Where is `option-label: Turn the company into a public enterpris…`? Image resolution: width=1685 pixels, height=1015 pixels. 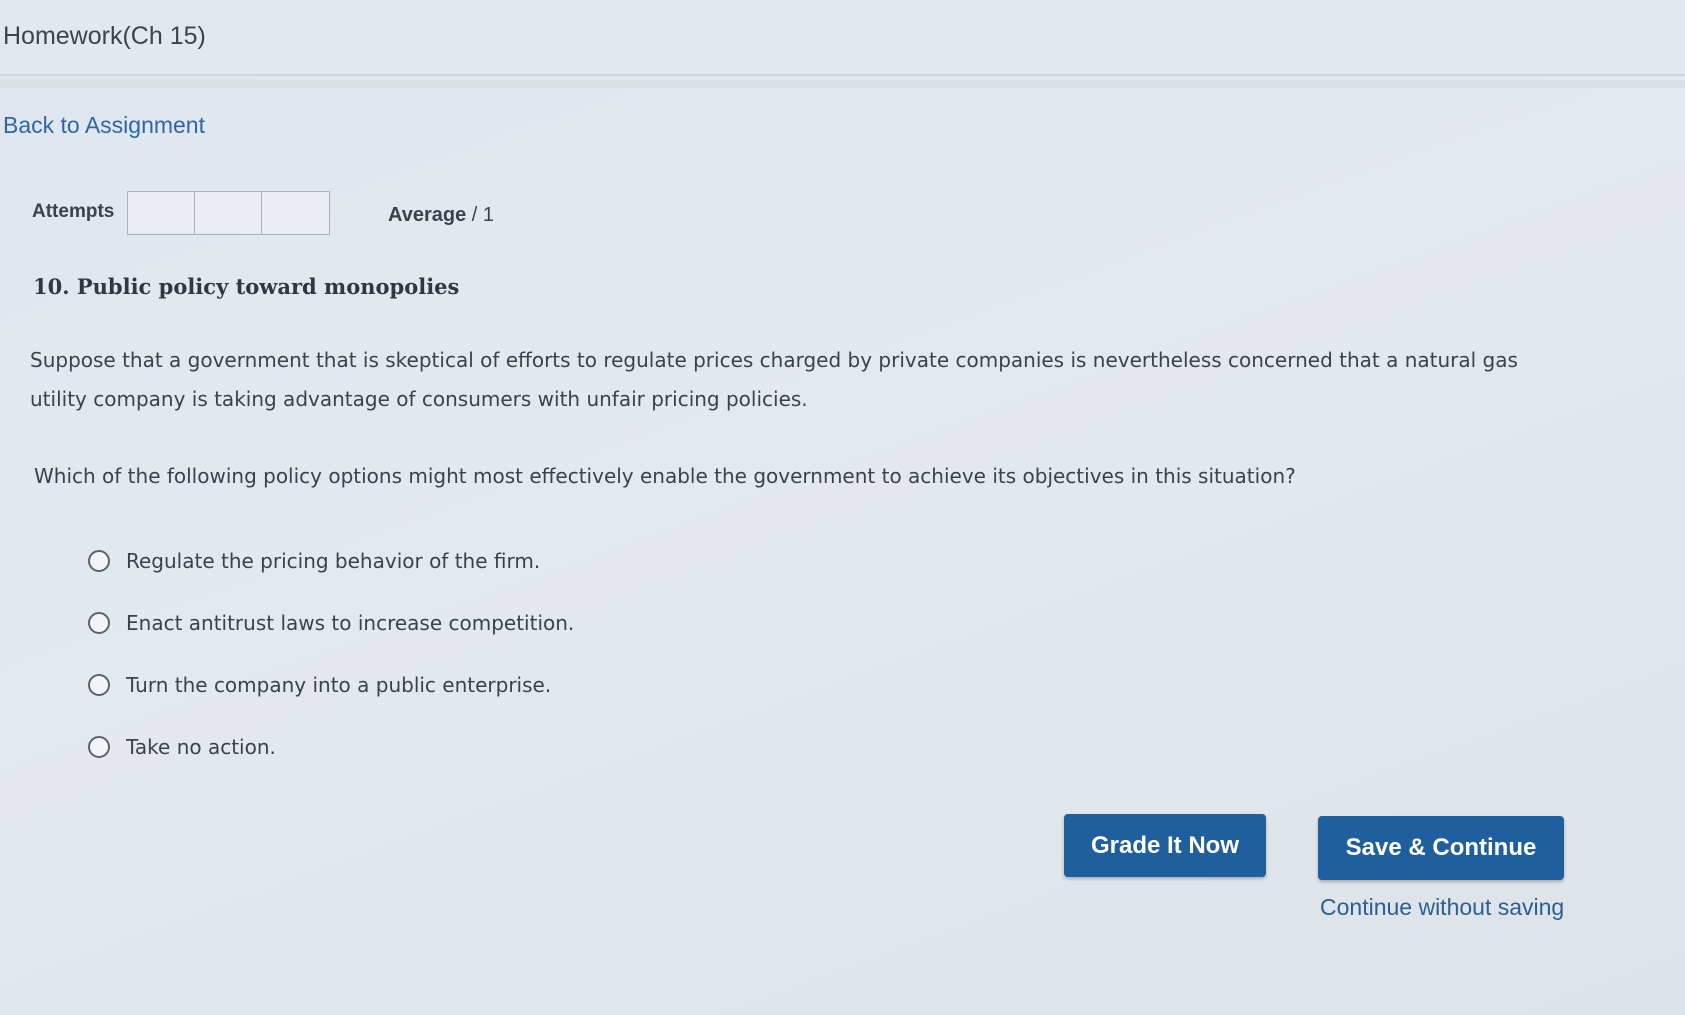
option-label: Turn the company into a public enterpris… is located at coordinates (339, 685).